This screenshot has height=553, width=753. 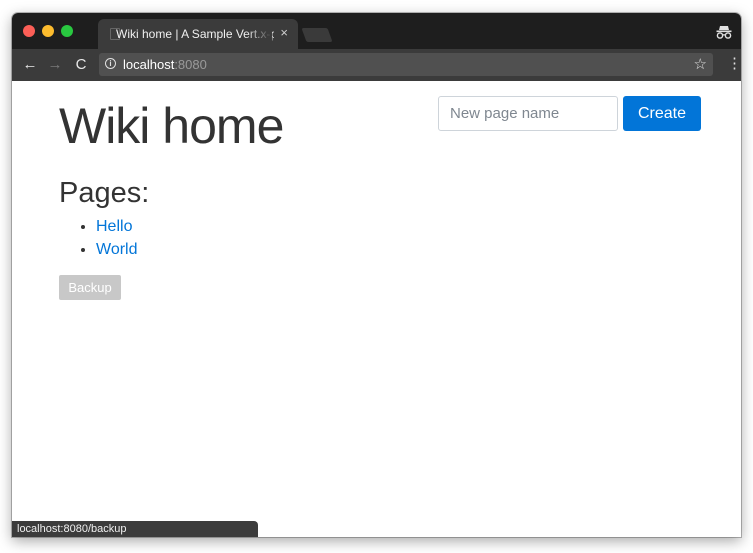 I want to click on new-page-name-input, so click(x=528, y=113).